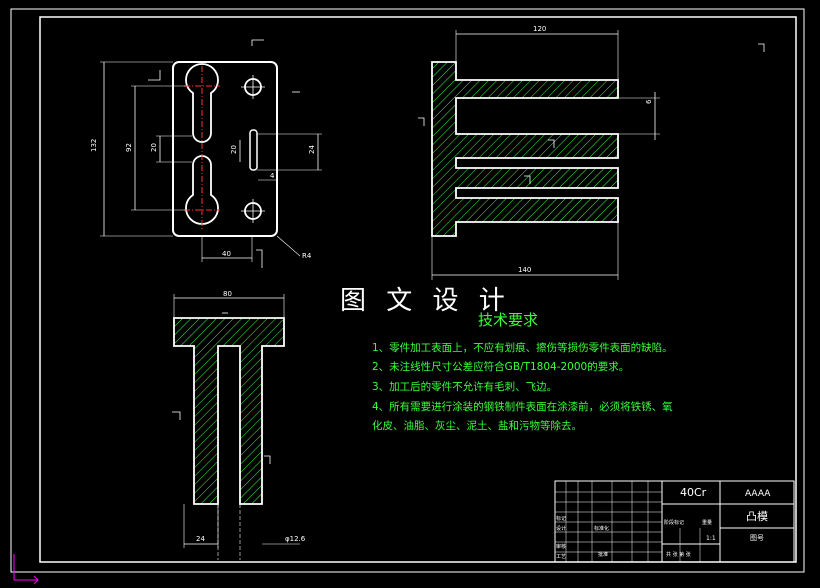 The width and height of the screenshot is (820, 588). Describe the element at coordinates (561, 518) in the screenshot. I see `tb-label-mark: 标记` at that location.